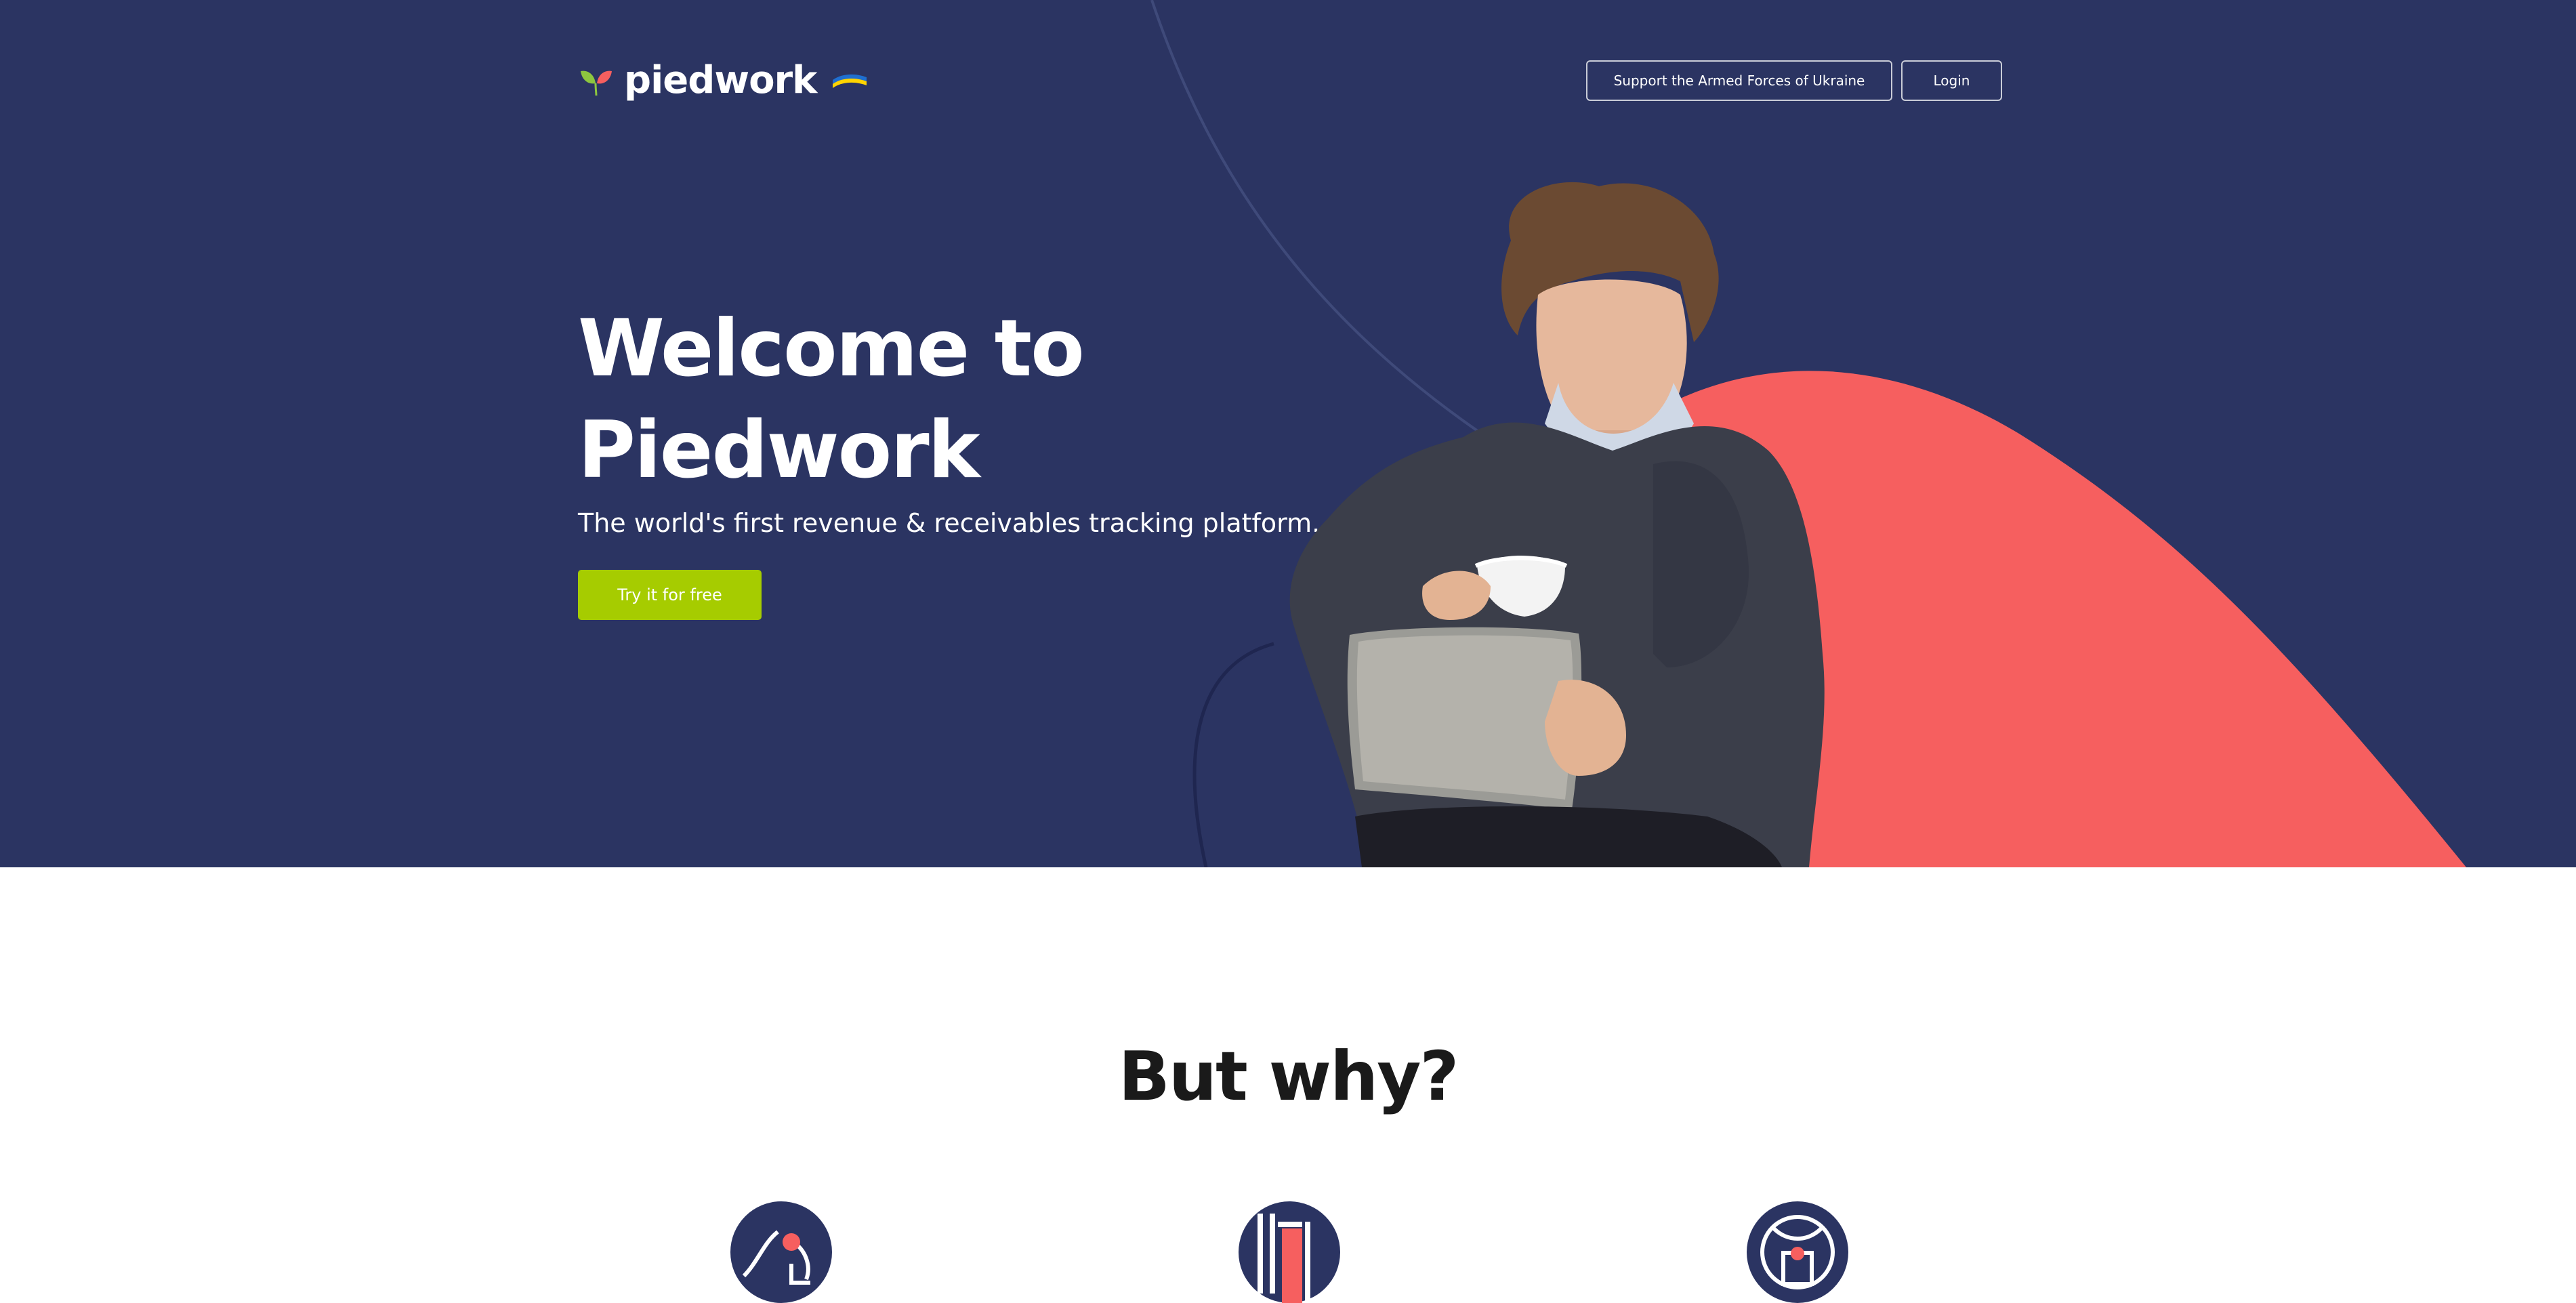  Describe the element at coordinates (883, 400) in the screenshot. I see `hero-title: Welcome to Piedwork` at that location.